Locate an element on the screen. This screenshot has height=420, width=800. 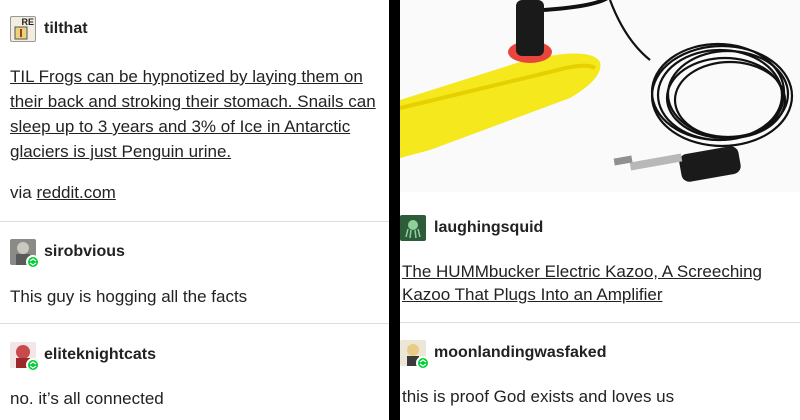
username-moonlandingwasfaked: moonlandingwasfaked is located at coordinates (520, 353).